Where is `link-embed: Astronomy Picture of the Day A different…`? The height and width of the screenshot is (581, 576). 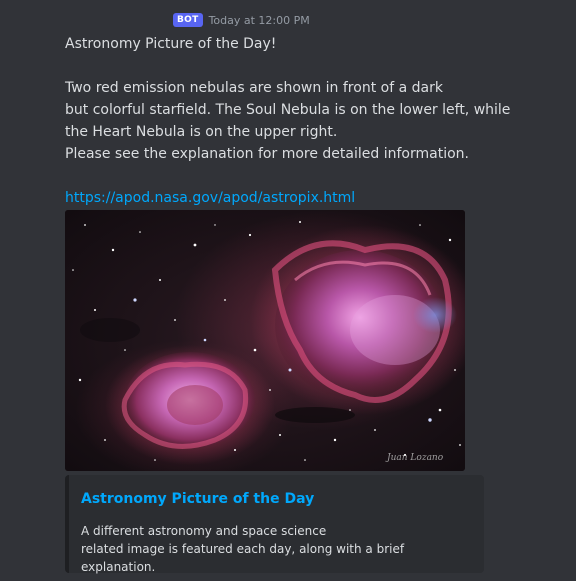
link-embed: Astronomy Picture of the Day A different… is located at coordinates (274, 525).